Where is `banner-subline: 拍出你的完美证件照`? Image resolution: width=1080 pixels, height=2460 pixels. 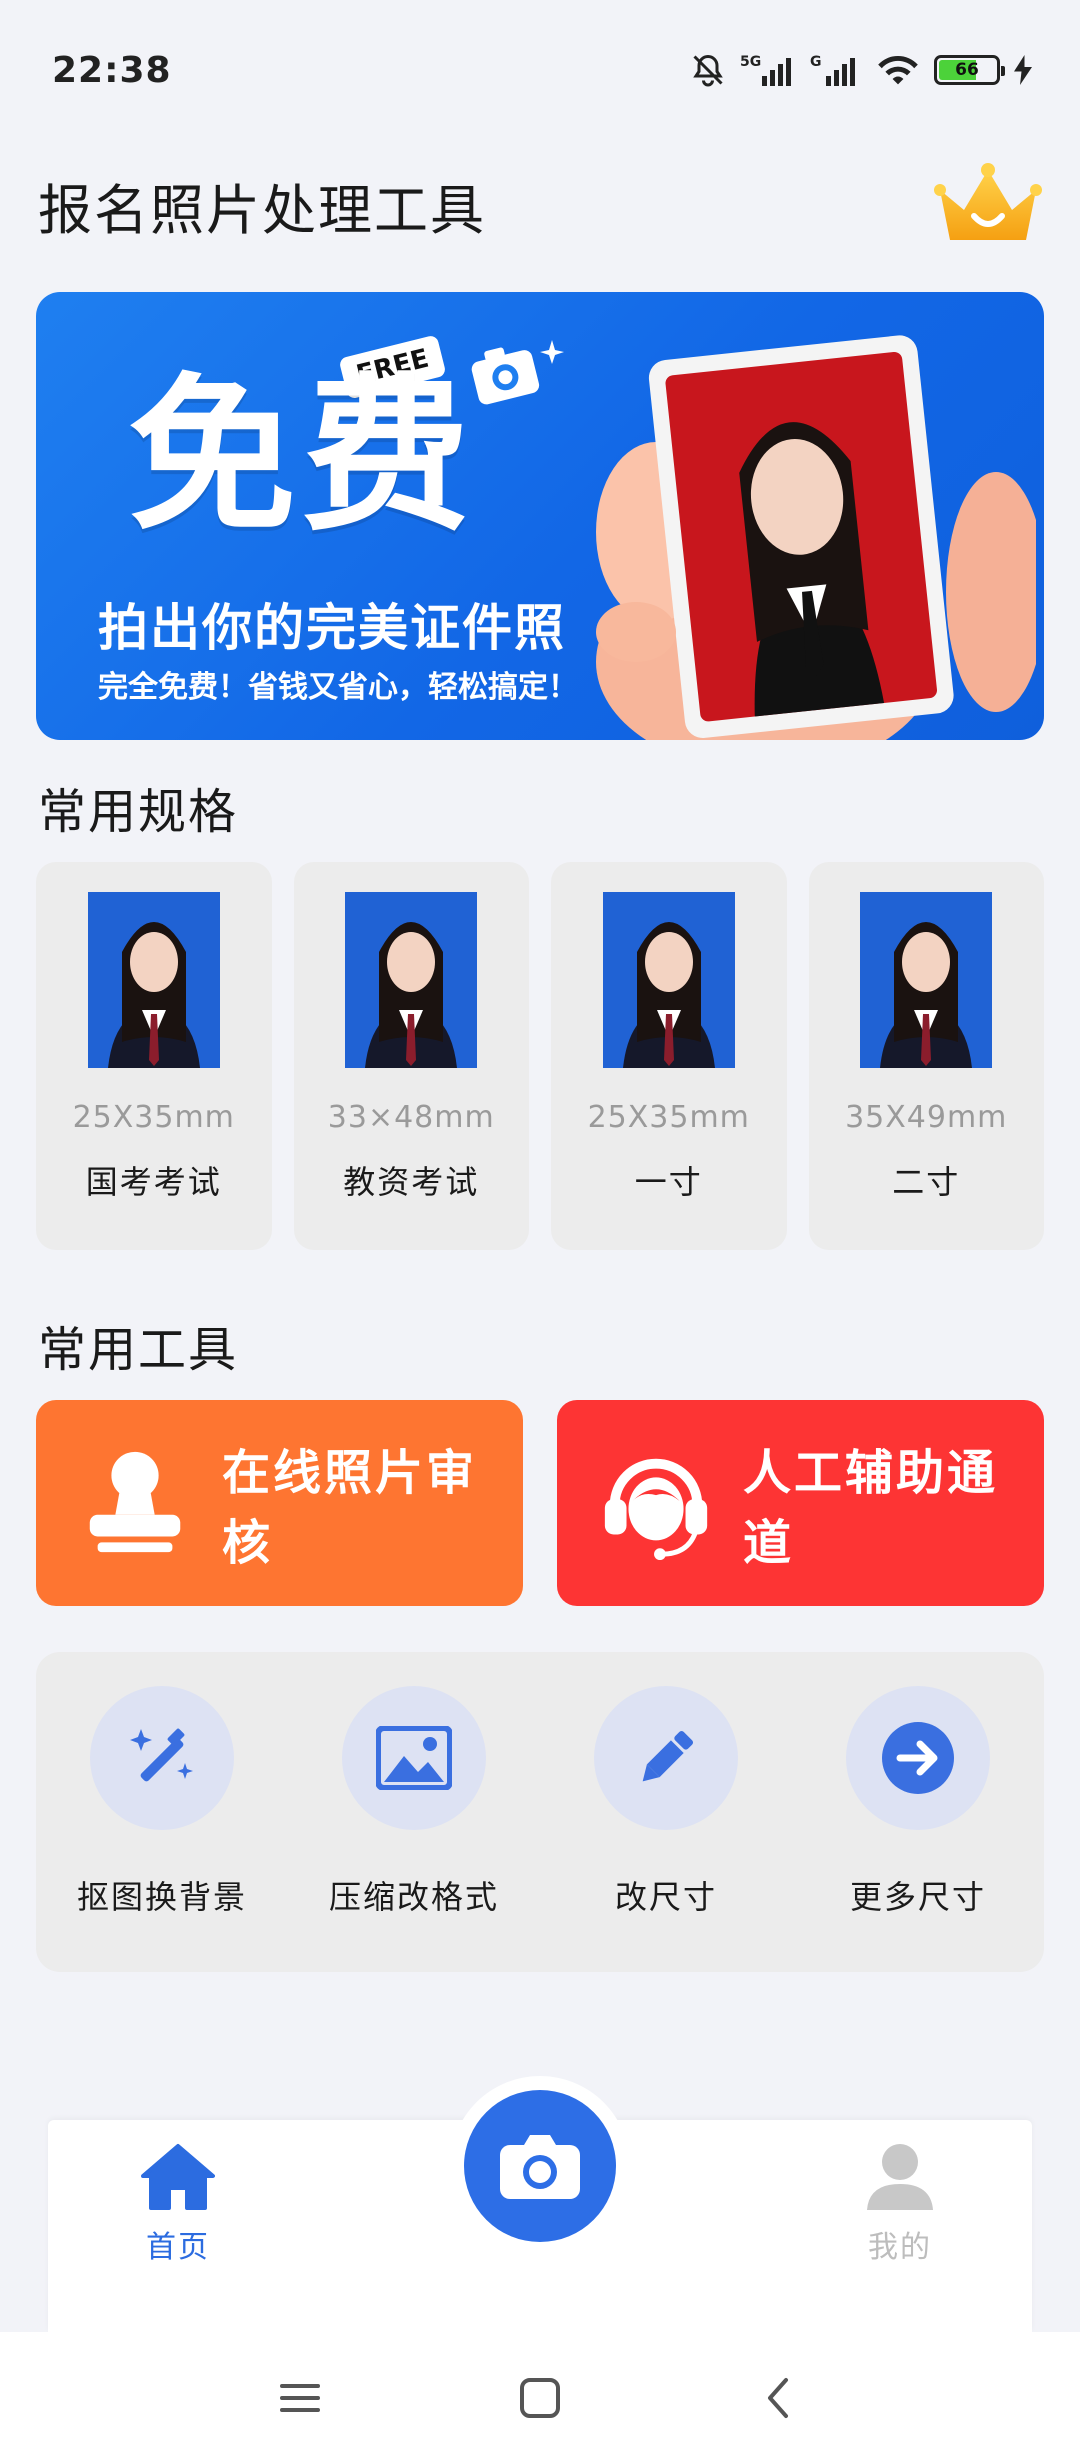 banner-subline: 拍出你的完美证件照 is located at coordinates (332, 628).